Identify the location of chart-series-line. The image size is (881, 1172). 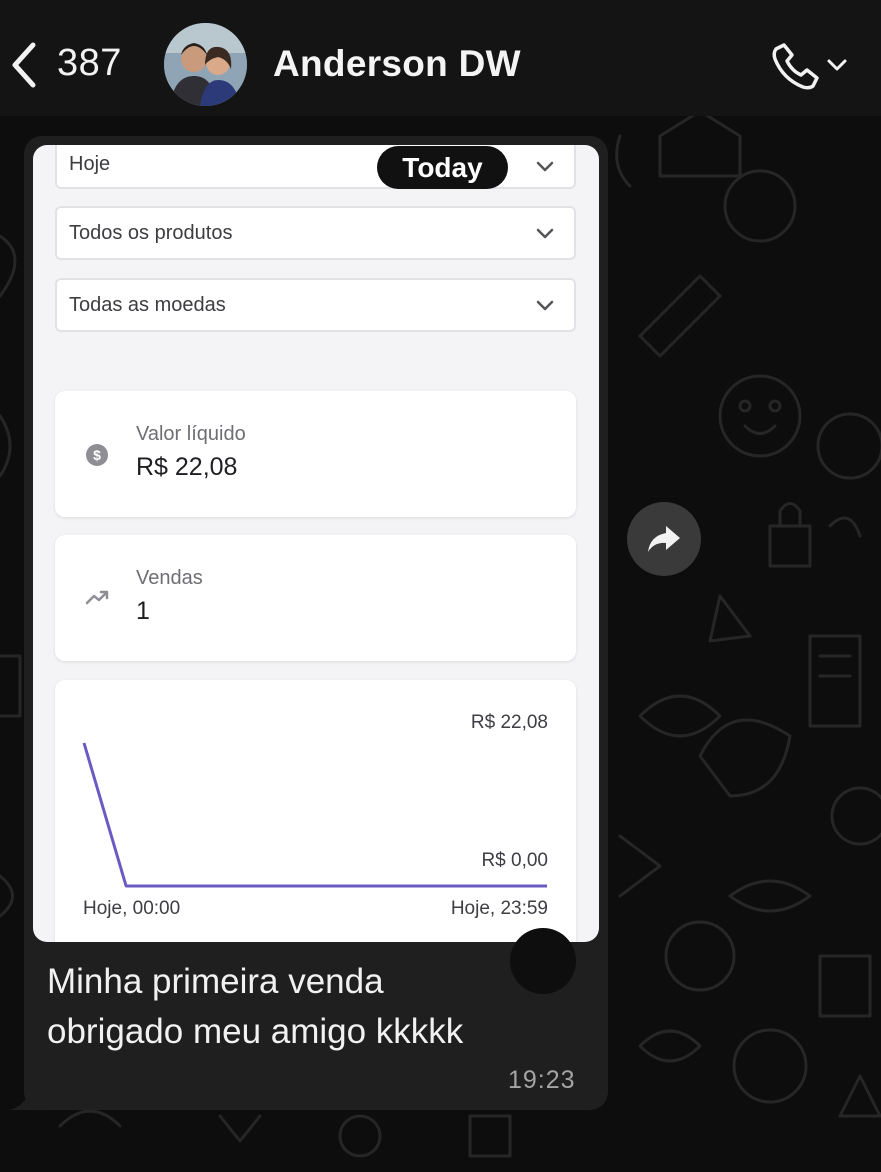
(314, 815).